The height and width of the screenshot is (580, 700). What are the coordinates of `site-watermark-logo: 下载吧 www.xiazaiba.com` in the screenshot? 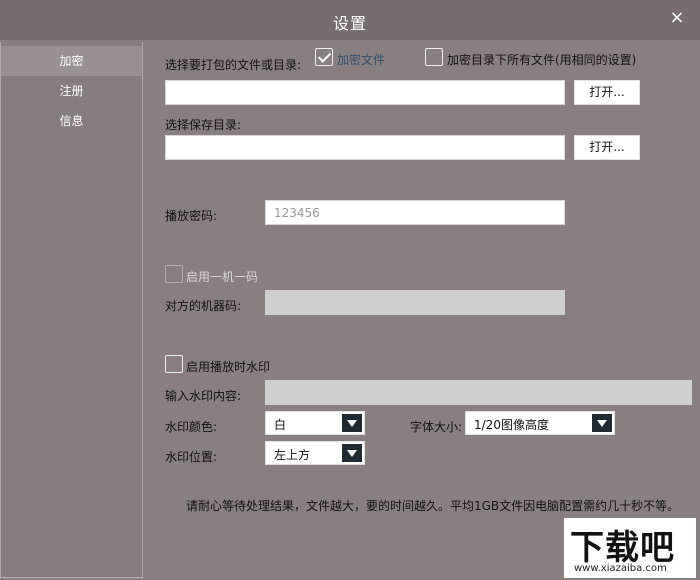 It's located at (630, 548).